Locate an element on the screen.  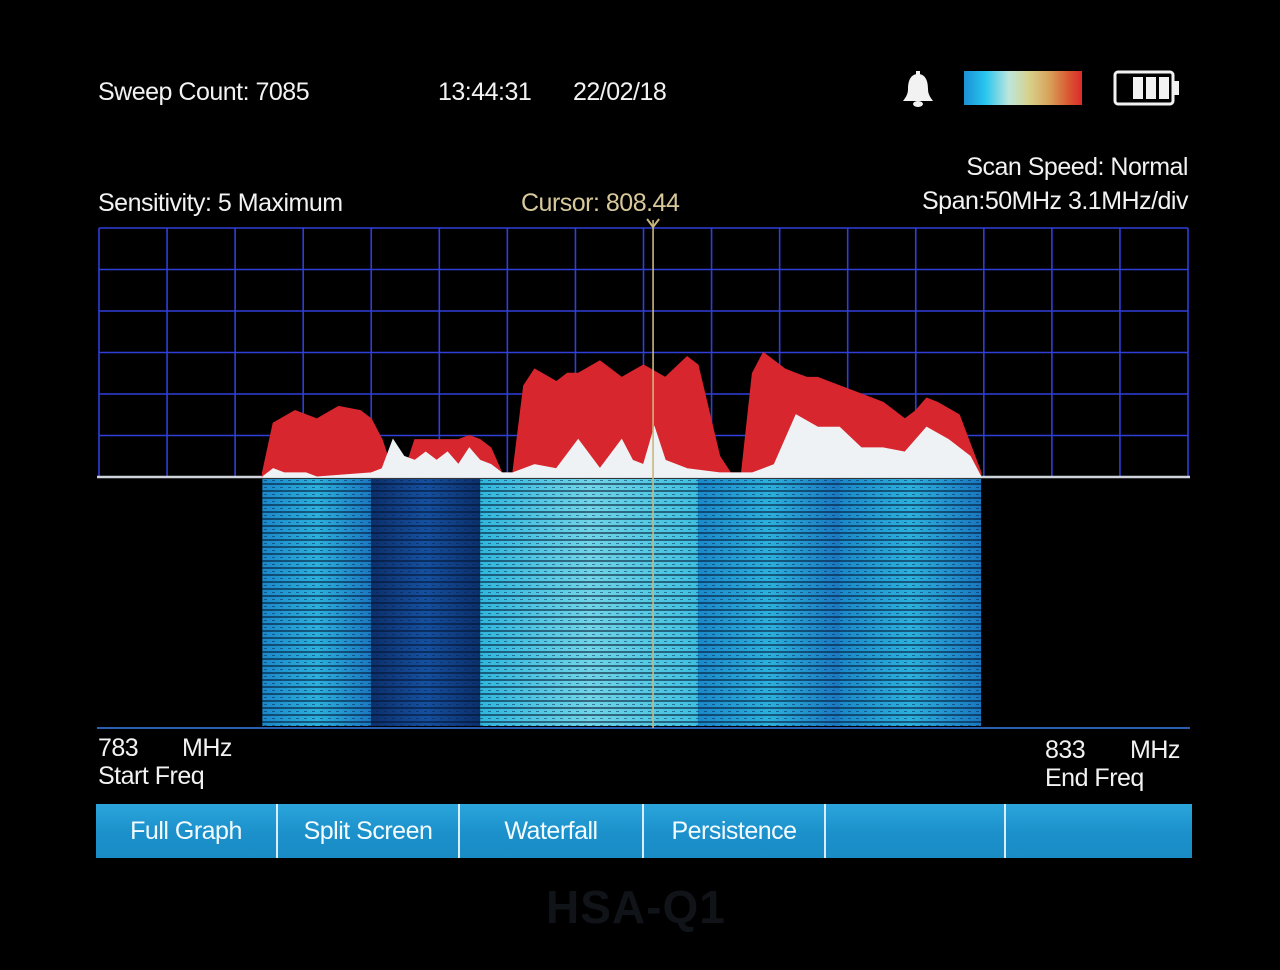
sweep-count: Sweep Count: 7085 is located at coordinates (204, 92).